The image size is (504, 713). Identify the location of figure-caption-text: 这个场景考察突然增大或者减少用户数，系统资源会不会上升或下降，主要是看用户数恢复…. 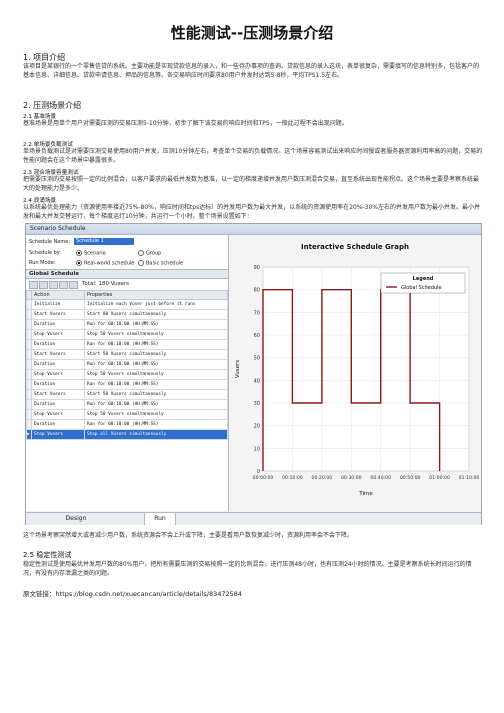
(188, 535).